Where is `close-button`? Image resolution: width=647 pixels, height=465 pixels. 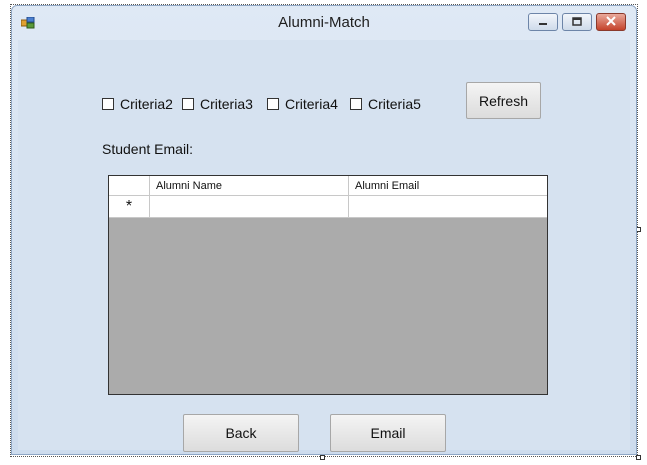
close-button is located at coordinates (611, 22).